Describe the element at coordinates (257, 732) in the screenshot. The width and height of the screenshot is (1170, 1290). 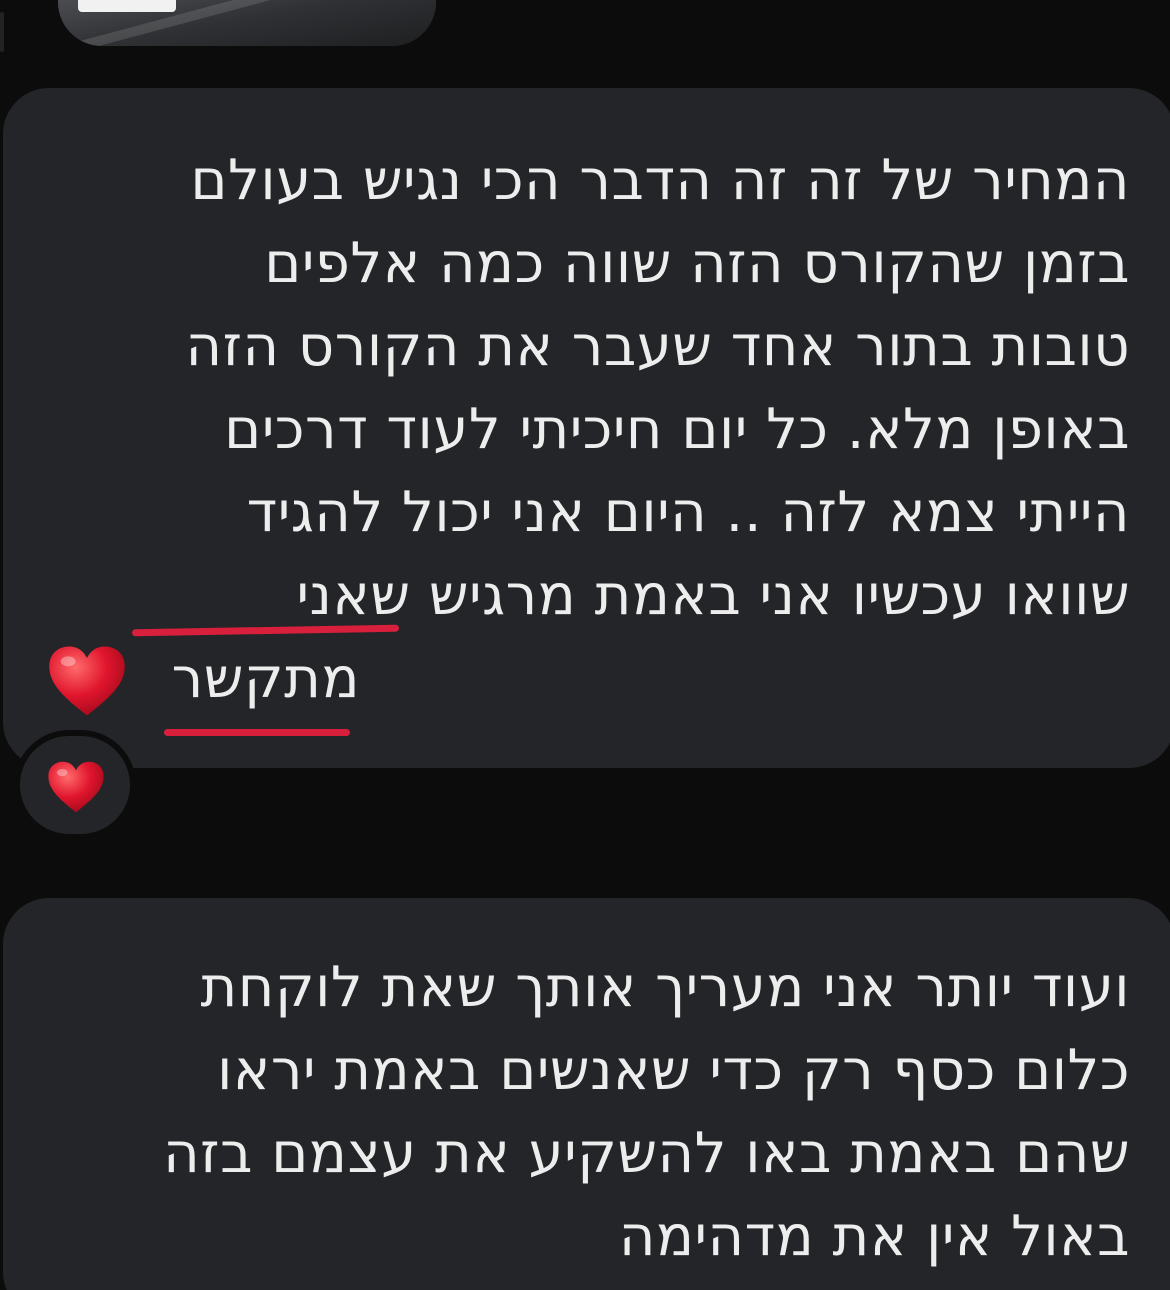
I see `red-underline-mark` at that location.